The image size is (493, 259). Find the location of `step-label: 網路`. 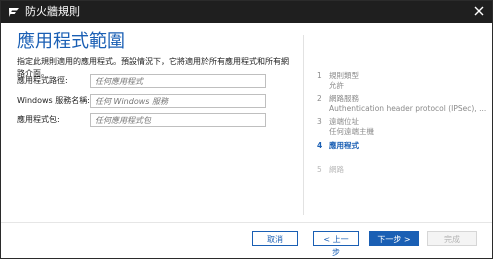

step-label: 網路 is located at coordinates (336, 169).